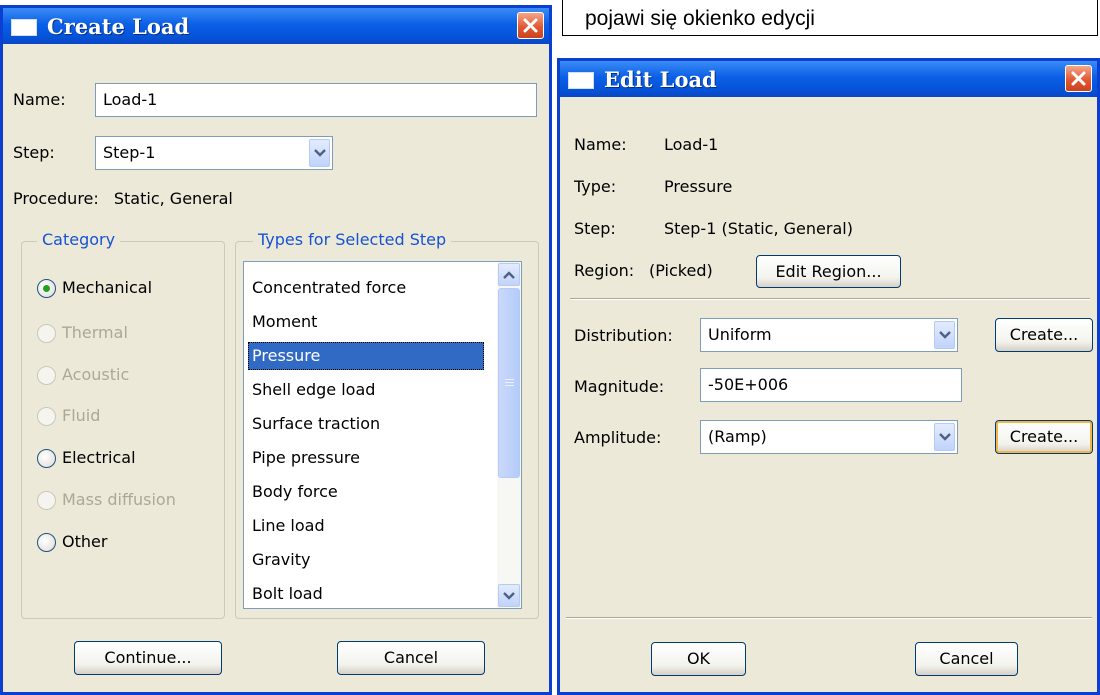 The height and width of the screenshot is (695, 1100). I want to click on chevron-up-icon, so click(509, 275).